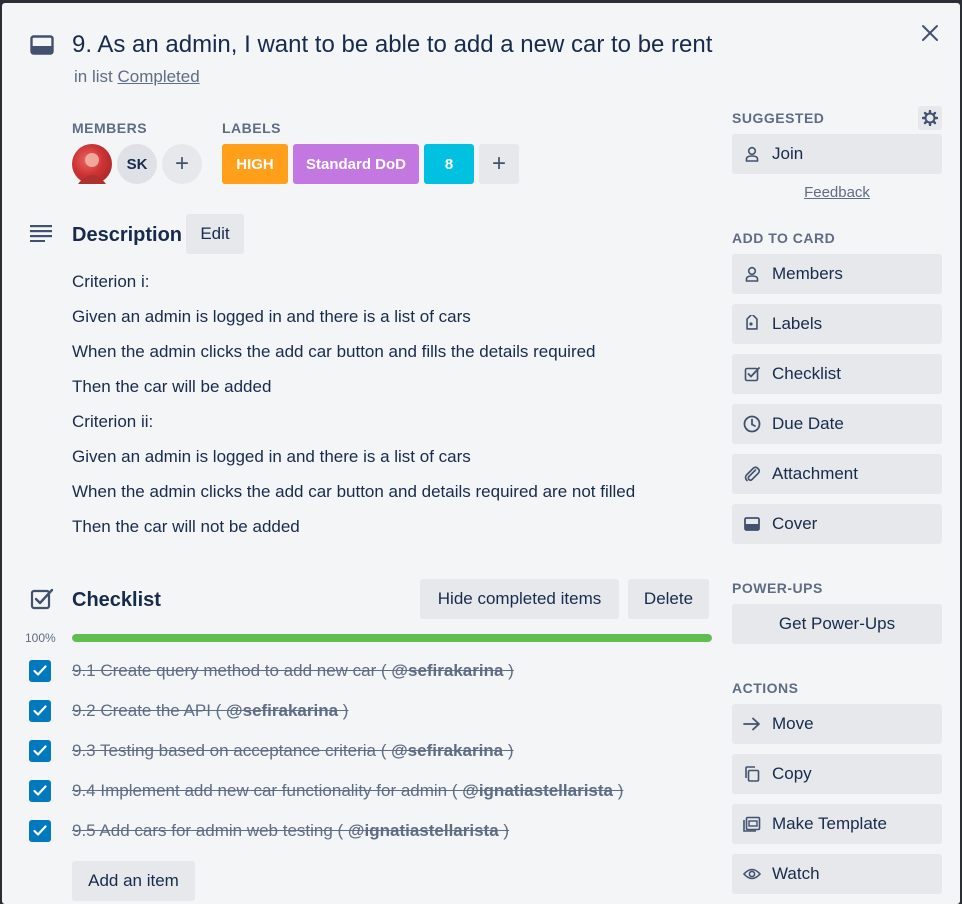  What do you see at coordinates (793, 723) in the screenshot?
I see `button-label: Move` at bounding box center [793, 723].